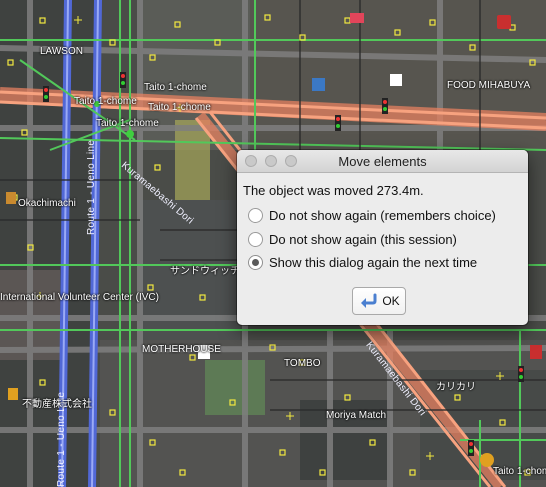 Image resolution: width=546 pixels, height=487 pixels. Describe the element at coordinates (391, 301) in the screenshot. I see `ok-button-label: OK` at that location.